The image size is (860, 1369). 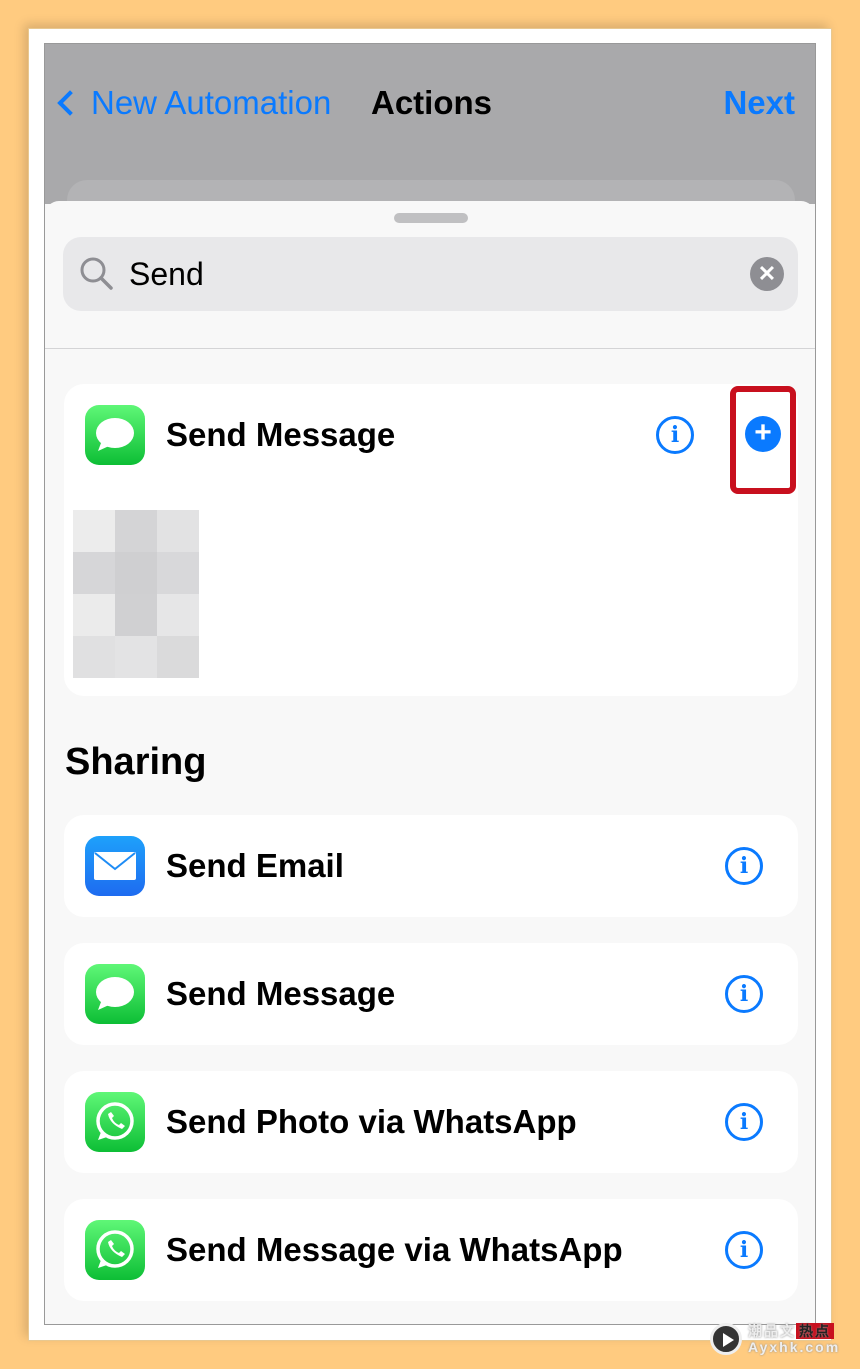 I want to click on watermark-site: Ayxhk.com, so click(x=794, y=1347).